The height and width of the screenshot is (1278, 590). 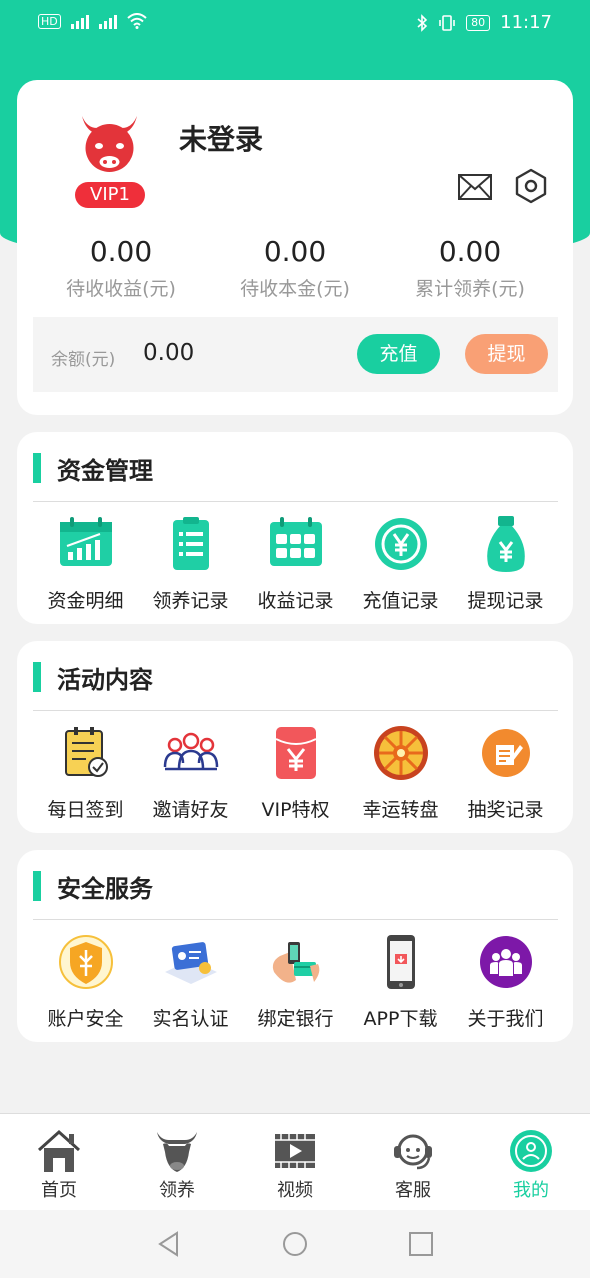 I want to click on menu-label: 邀请好友, so click(x=190, y=810).